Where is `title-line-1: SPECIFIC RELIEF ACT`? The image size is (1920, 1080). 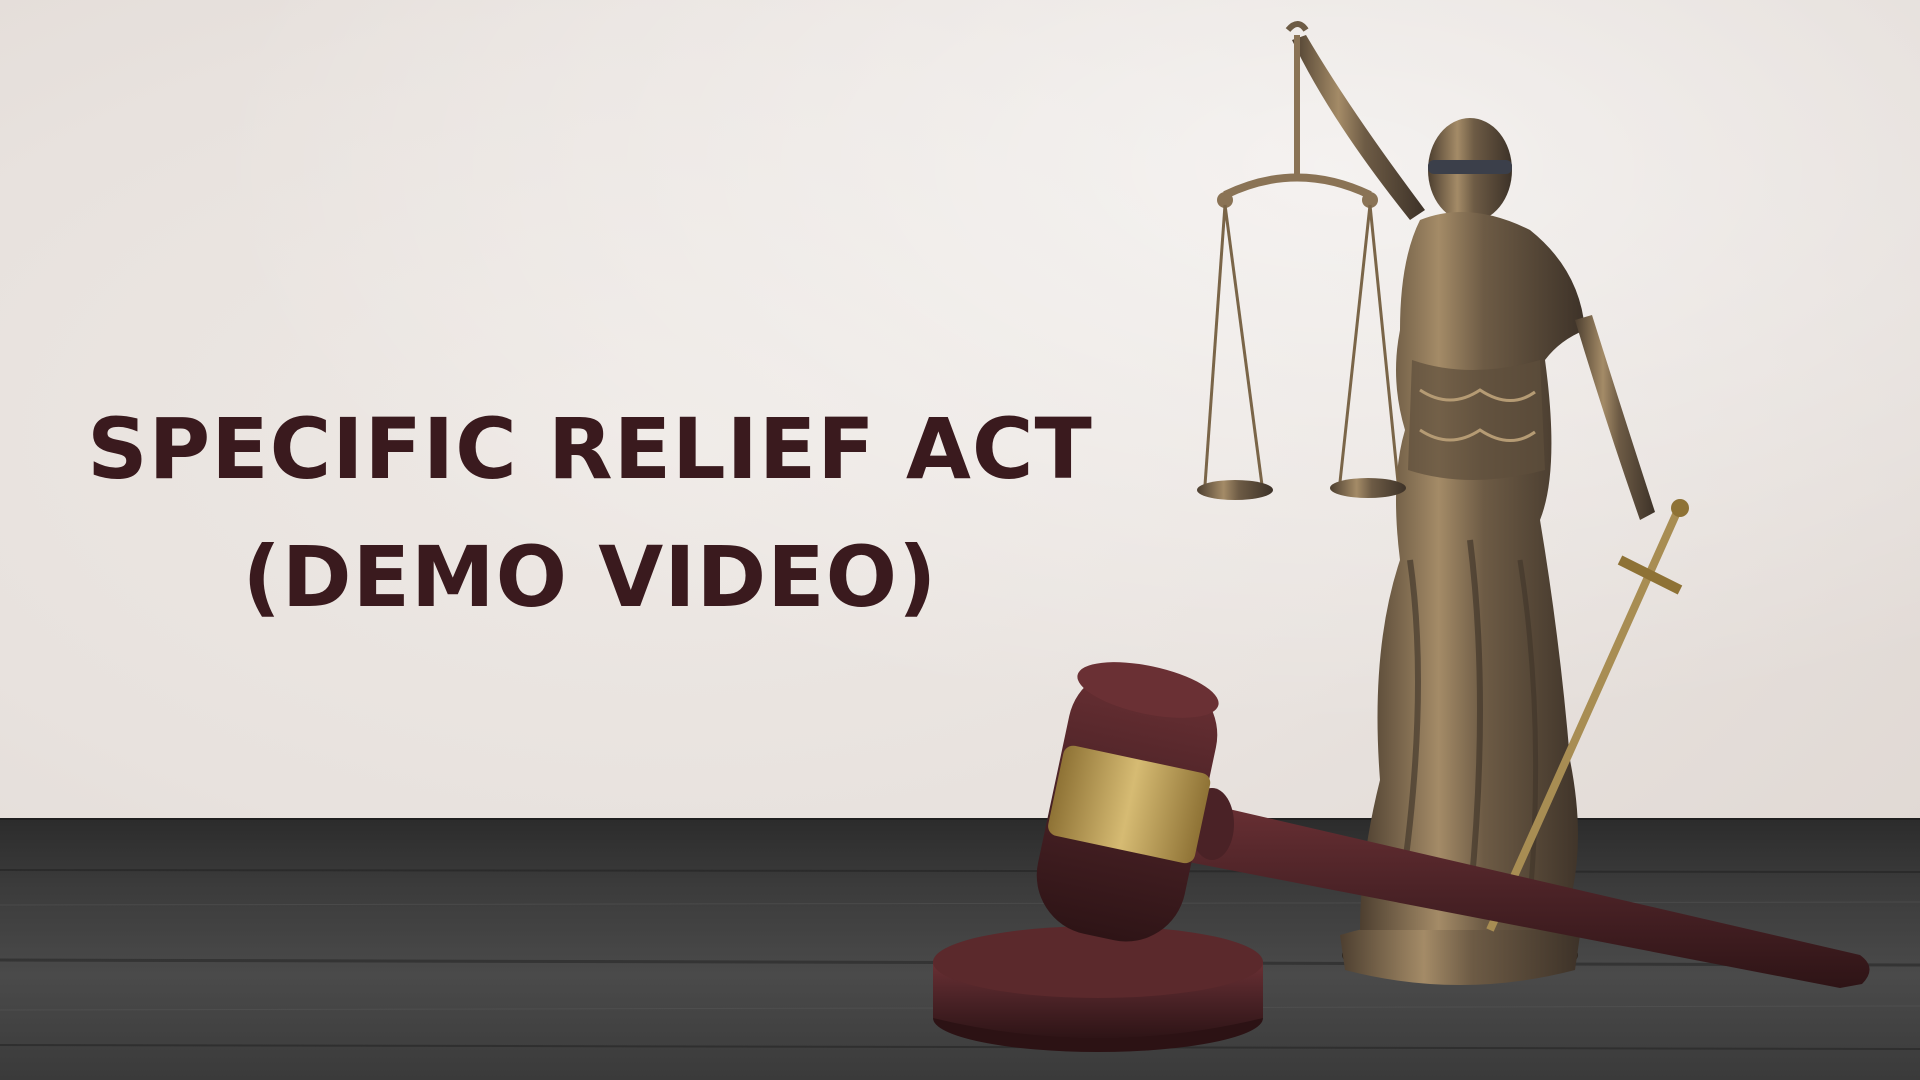 title-line-1: SPECIFIC RELIEF ACT is located at coordinates (590, 449).